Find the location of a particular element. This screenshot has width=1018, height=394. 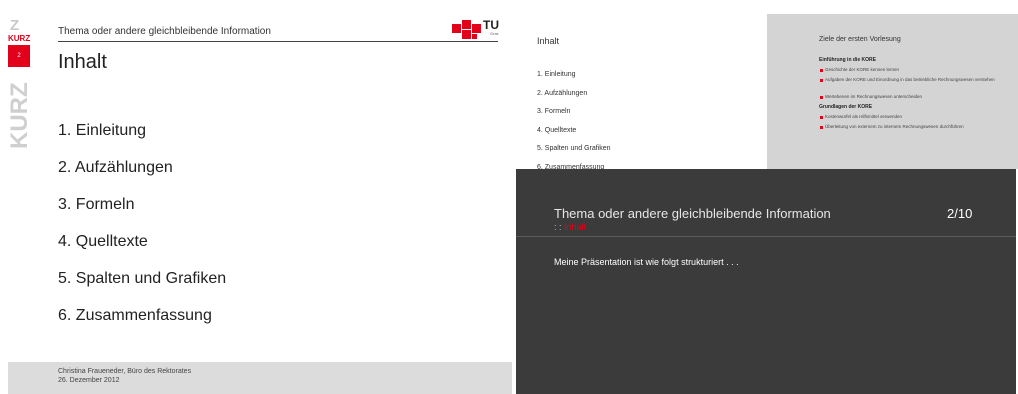

preview-section-heading: Grundlagen der KORE is located at coordinates (846, 107).